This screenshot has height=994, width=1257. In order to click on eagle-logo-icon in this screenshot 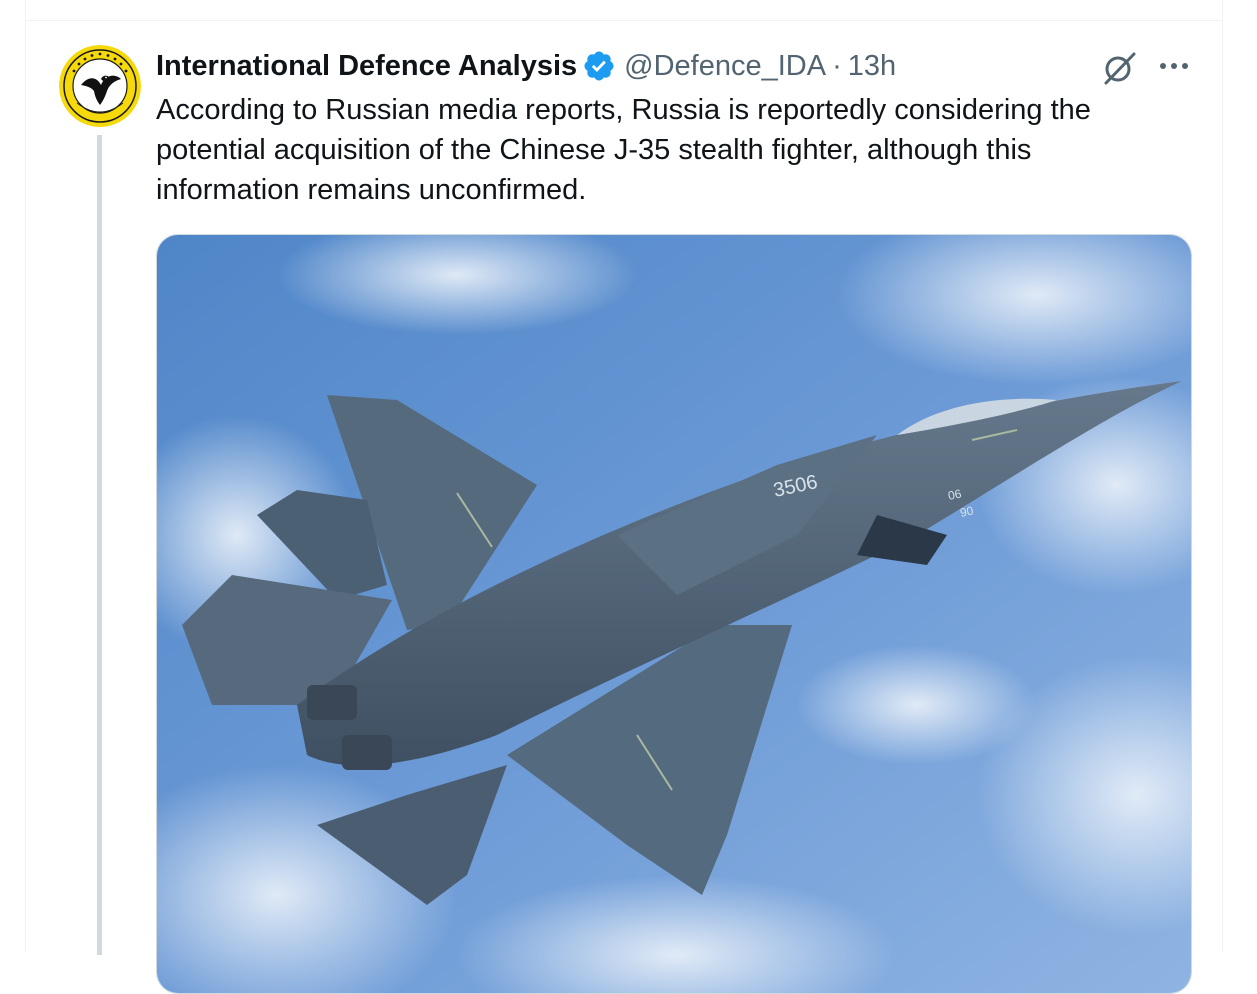, I will do `click(100, 86)`.